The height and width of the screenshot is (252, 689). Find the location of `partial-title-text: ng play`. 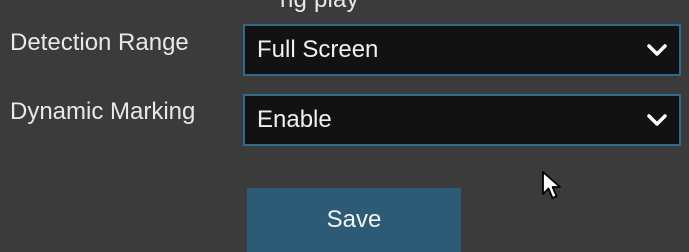

partial-title-text: ng play is located at coordinates (319, 6).